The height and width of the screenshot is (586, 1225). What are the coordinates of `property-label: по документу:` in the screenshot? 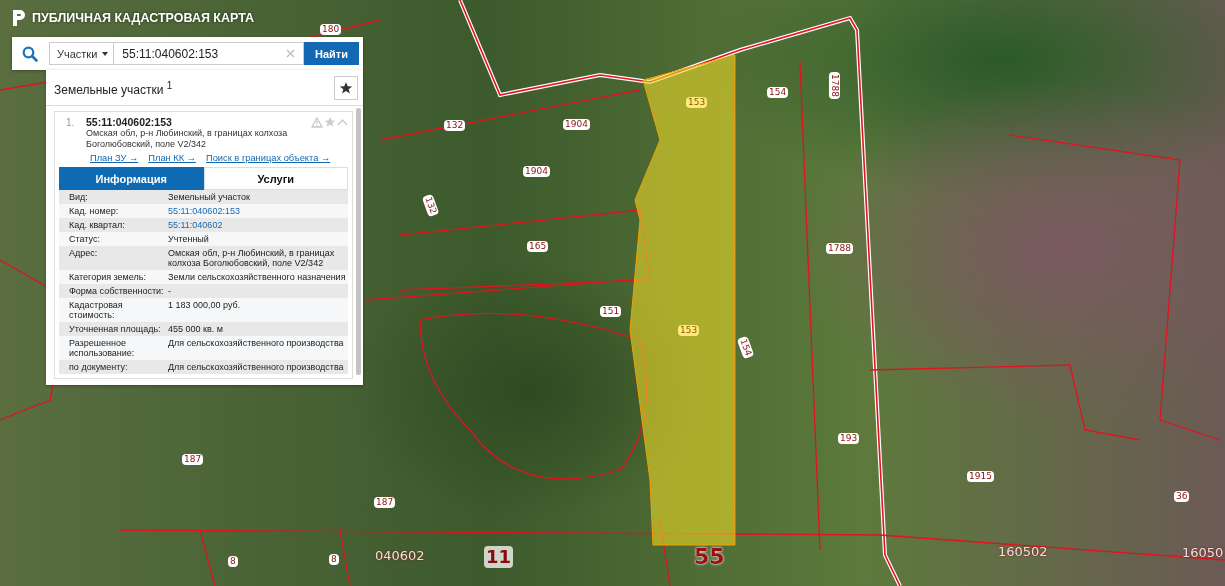 It's located at (99, 367).